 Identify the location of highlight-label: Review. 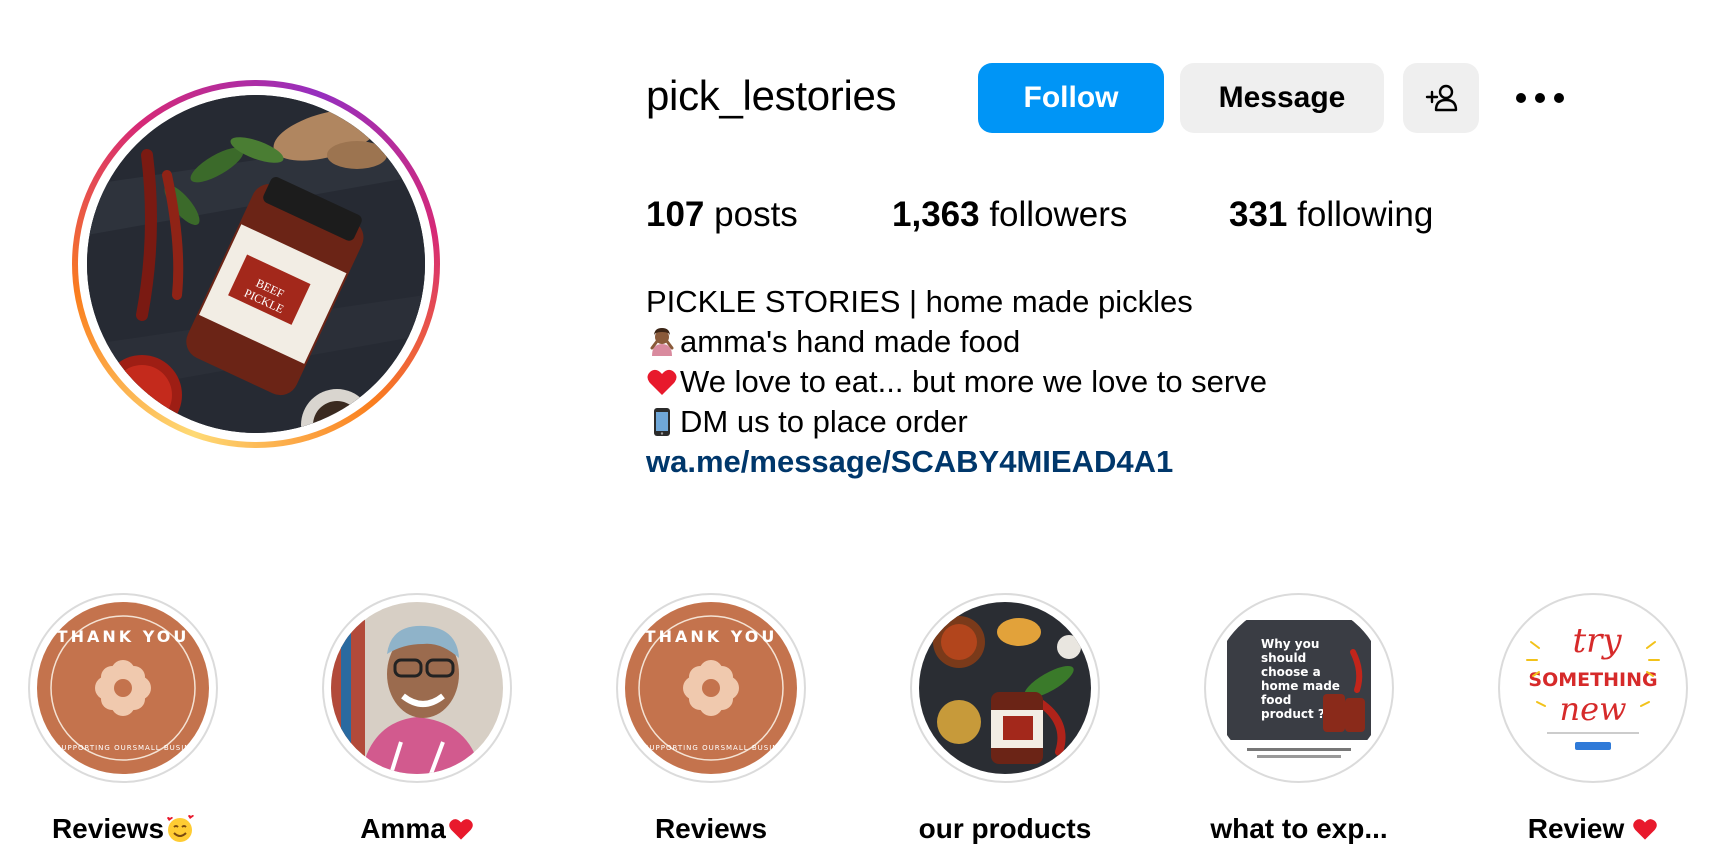
(1576, 828).